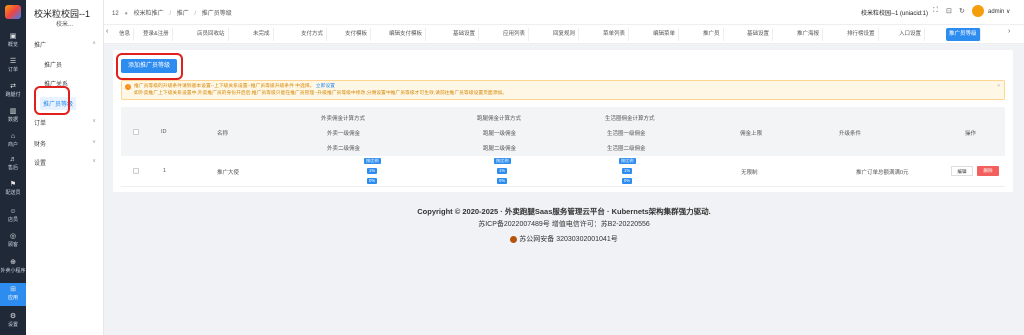  What do you see at coordinates (13, 294) in the screenshot?
I see `rail-item-apps: ⊞ 应用` at bounding box center [13, 294].